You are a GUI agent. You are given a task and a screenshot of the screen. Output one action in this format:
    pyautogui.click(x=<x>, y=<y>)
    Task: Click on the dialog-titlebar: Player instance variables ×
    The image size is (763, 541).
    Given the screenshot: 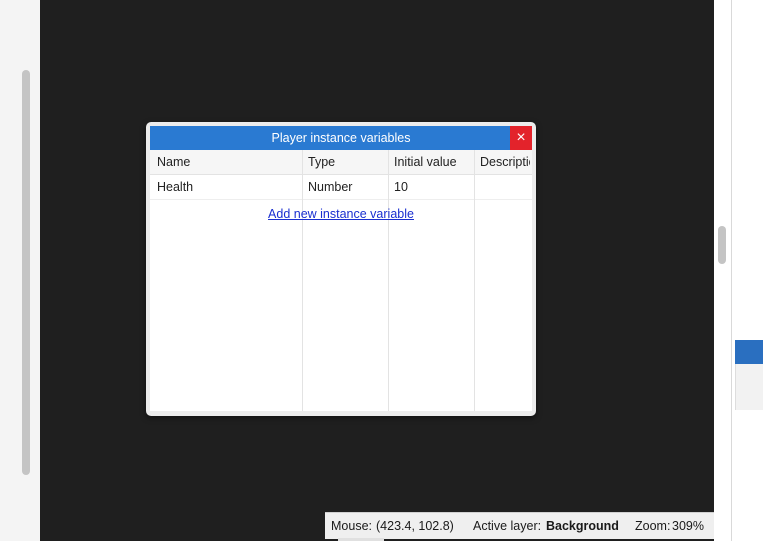 What is the action you would take?
    pyautogui.click(x=341, y=138)
    